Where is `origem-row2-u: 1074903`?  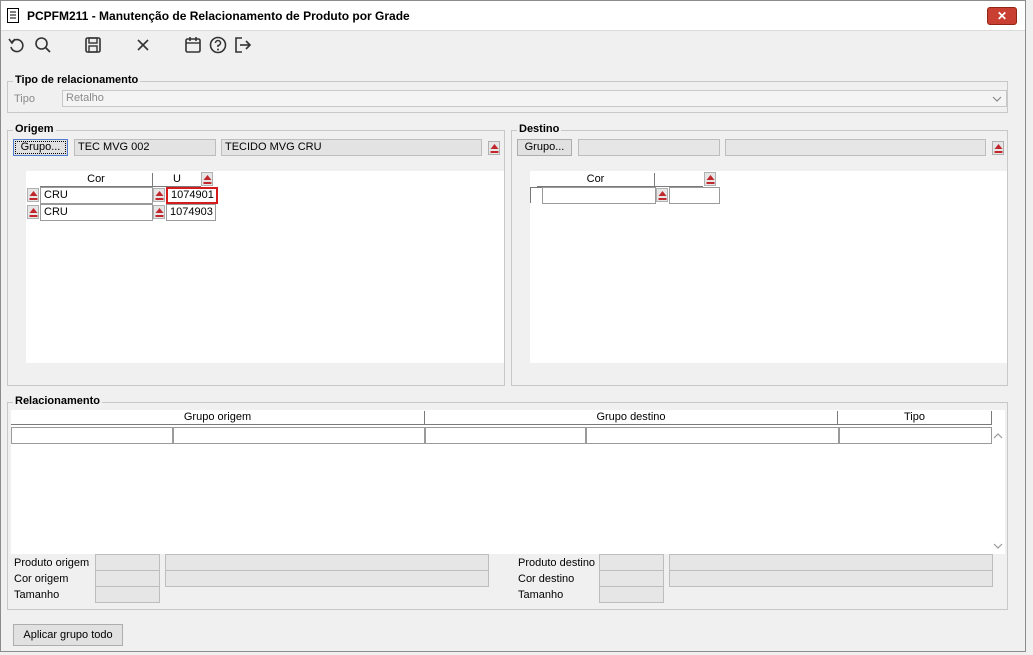 origem-row2-u: 1074903 is located at coordinates (191, 212).